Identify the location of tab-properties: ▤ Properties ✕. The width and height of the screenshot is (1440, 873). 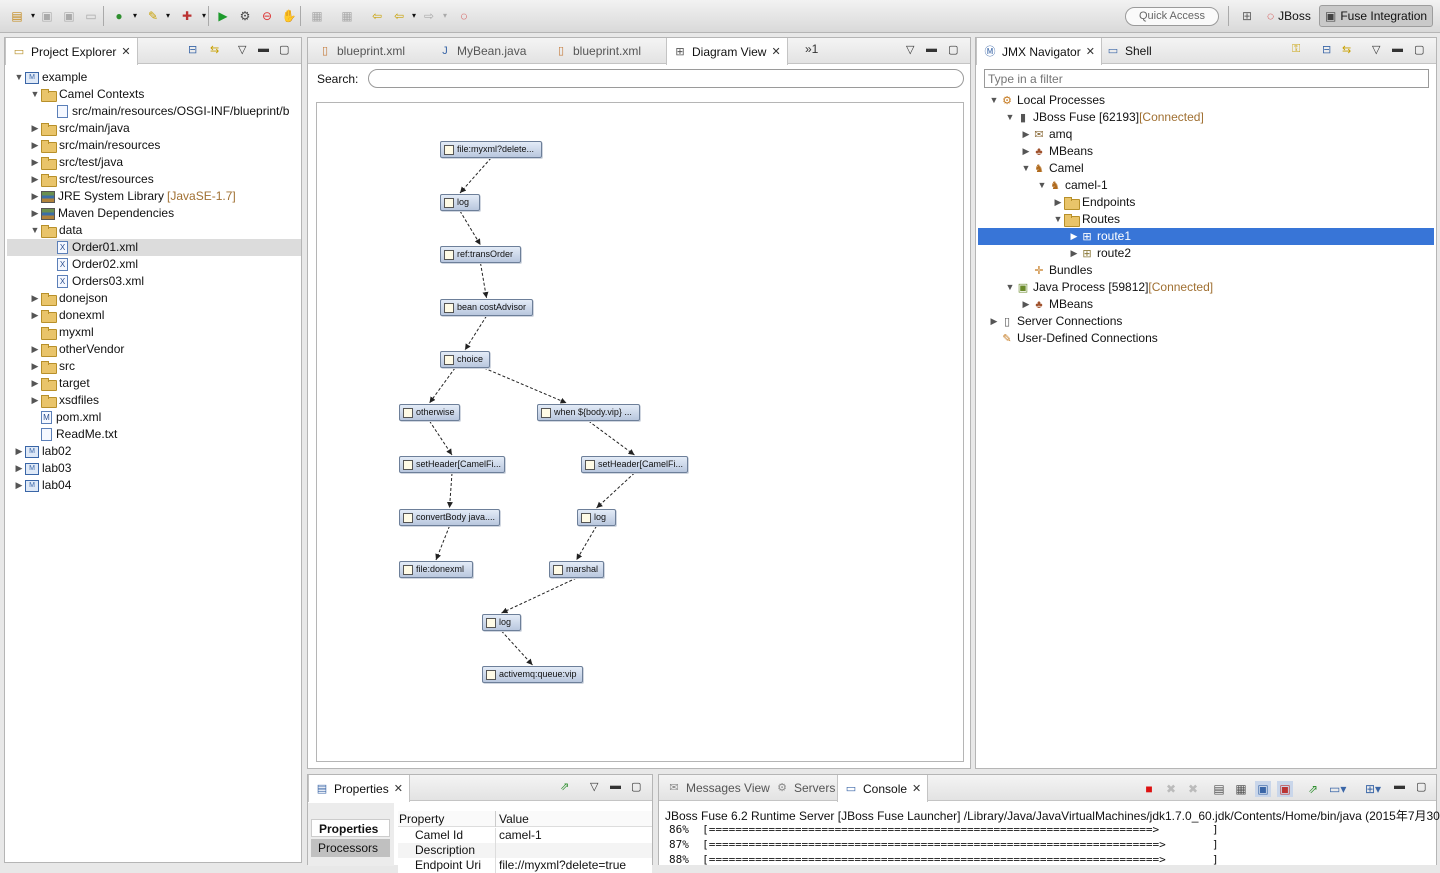
(359, 788).